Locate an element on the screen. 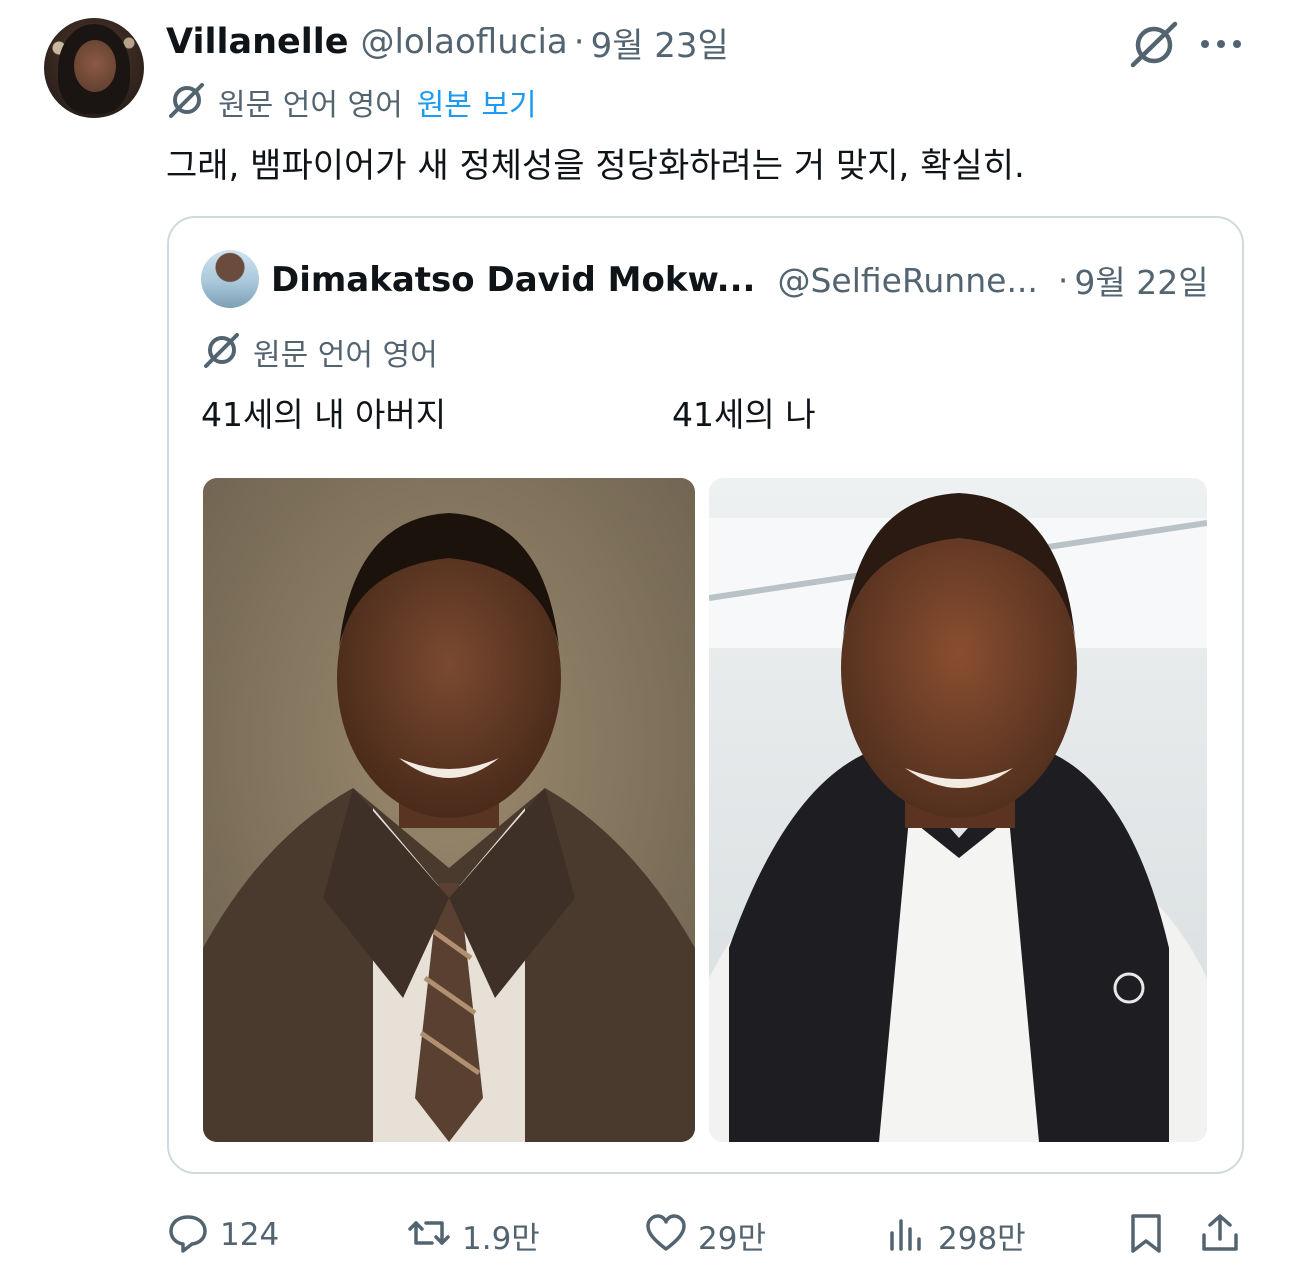 The height and width of the screenshot is (1285, 1290). quote-caption-right: 41세의 나 is located at coordinates (744, 414).